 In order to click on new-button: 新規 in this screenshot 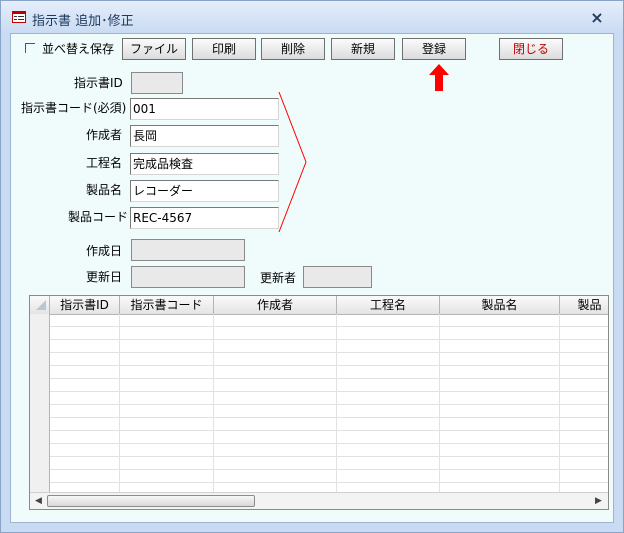, I will do `click(363, 49)`.